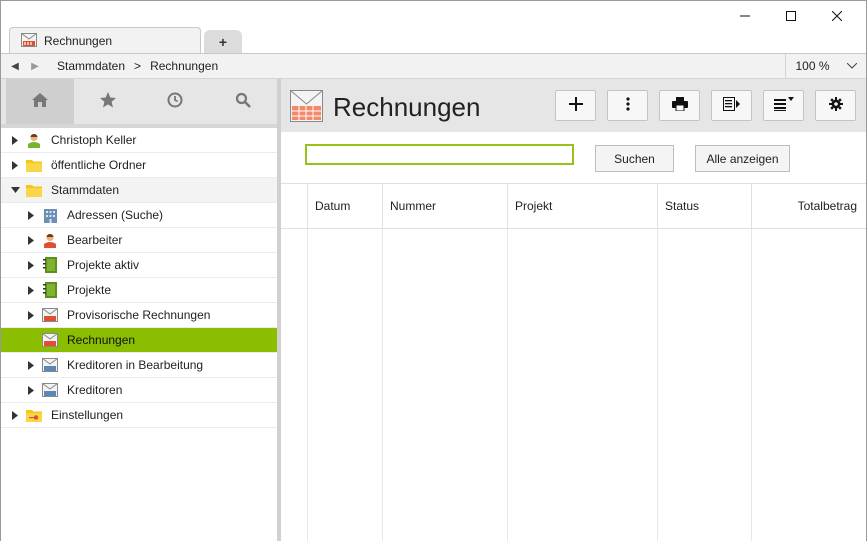 This screenshot has height=541, width=867. I want to click on print-button, so click(679, 105).